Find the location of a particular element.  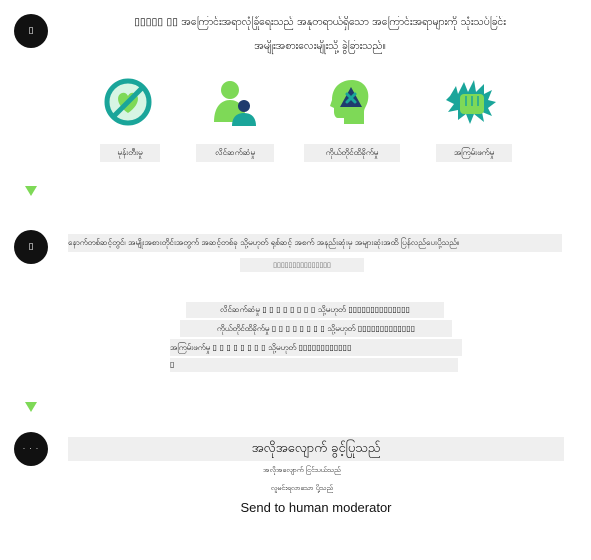

self-harm-icon is located at coordinates (348, 102).